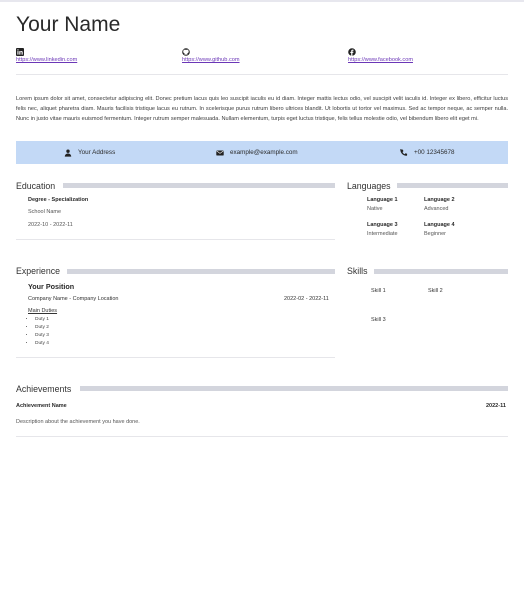  I want to click on duties-list-block: Duty 1 Duty 2 Duty 3 Duty 4, so click(38, 332).